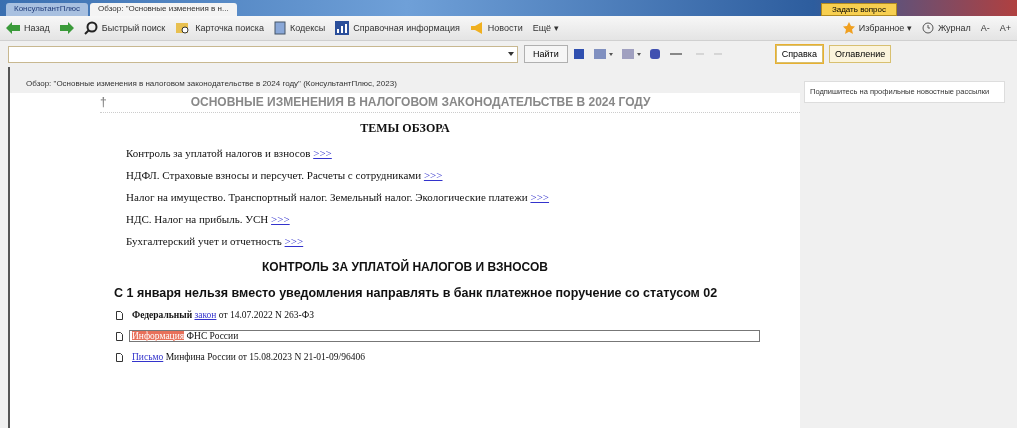  I want to click on side-tab: Справка, so click(799, 54).